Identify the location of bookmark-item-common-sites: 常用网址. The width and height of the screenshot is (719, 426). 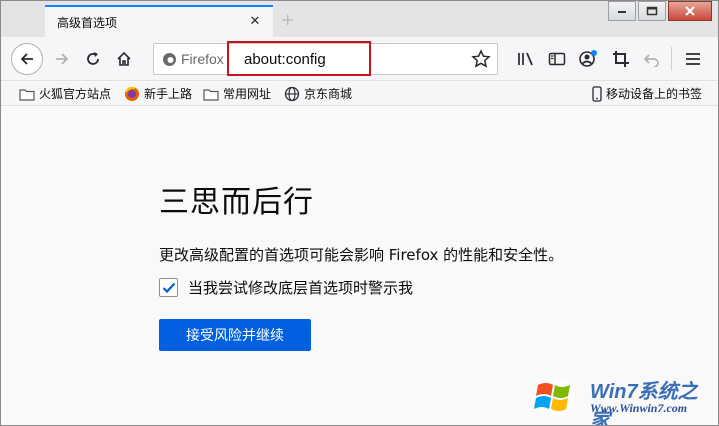
(237, 93).